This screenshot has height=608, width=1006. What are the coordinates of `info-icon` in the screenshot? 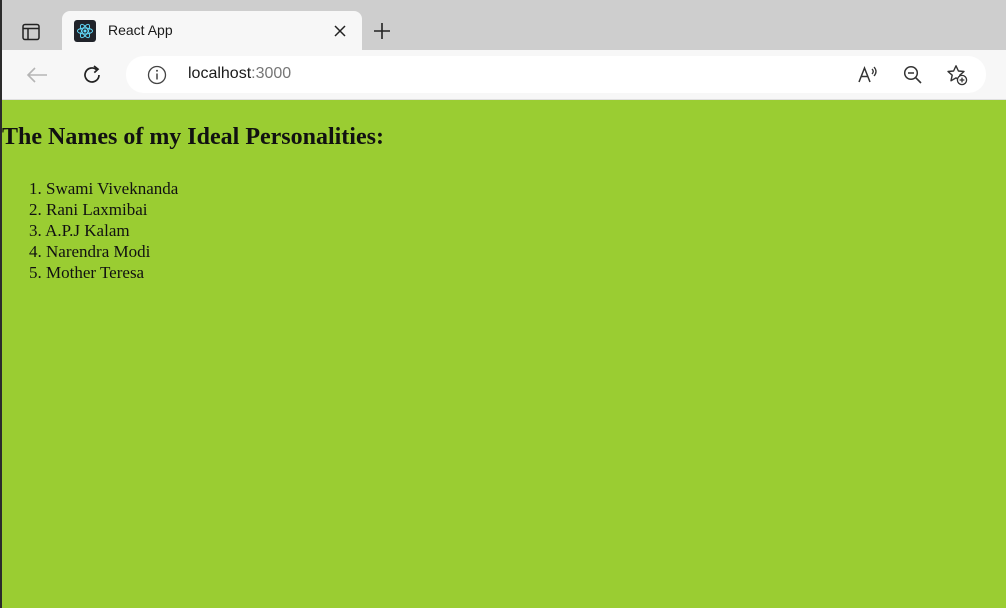 It's located at (156, 74).